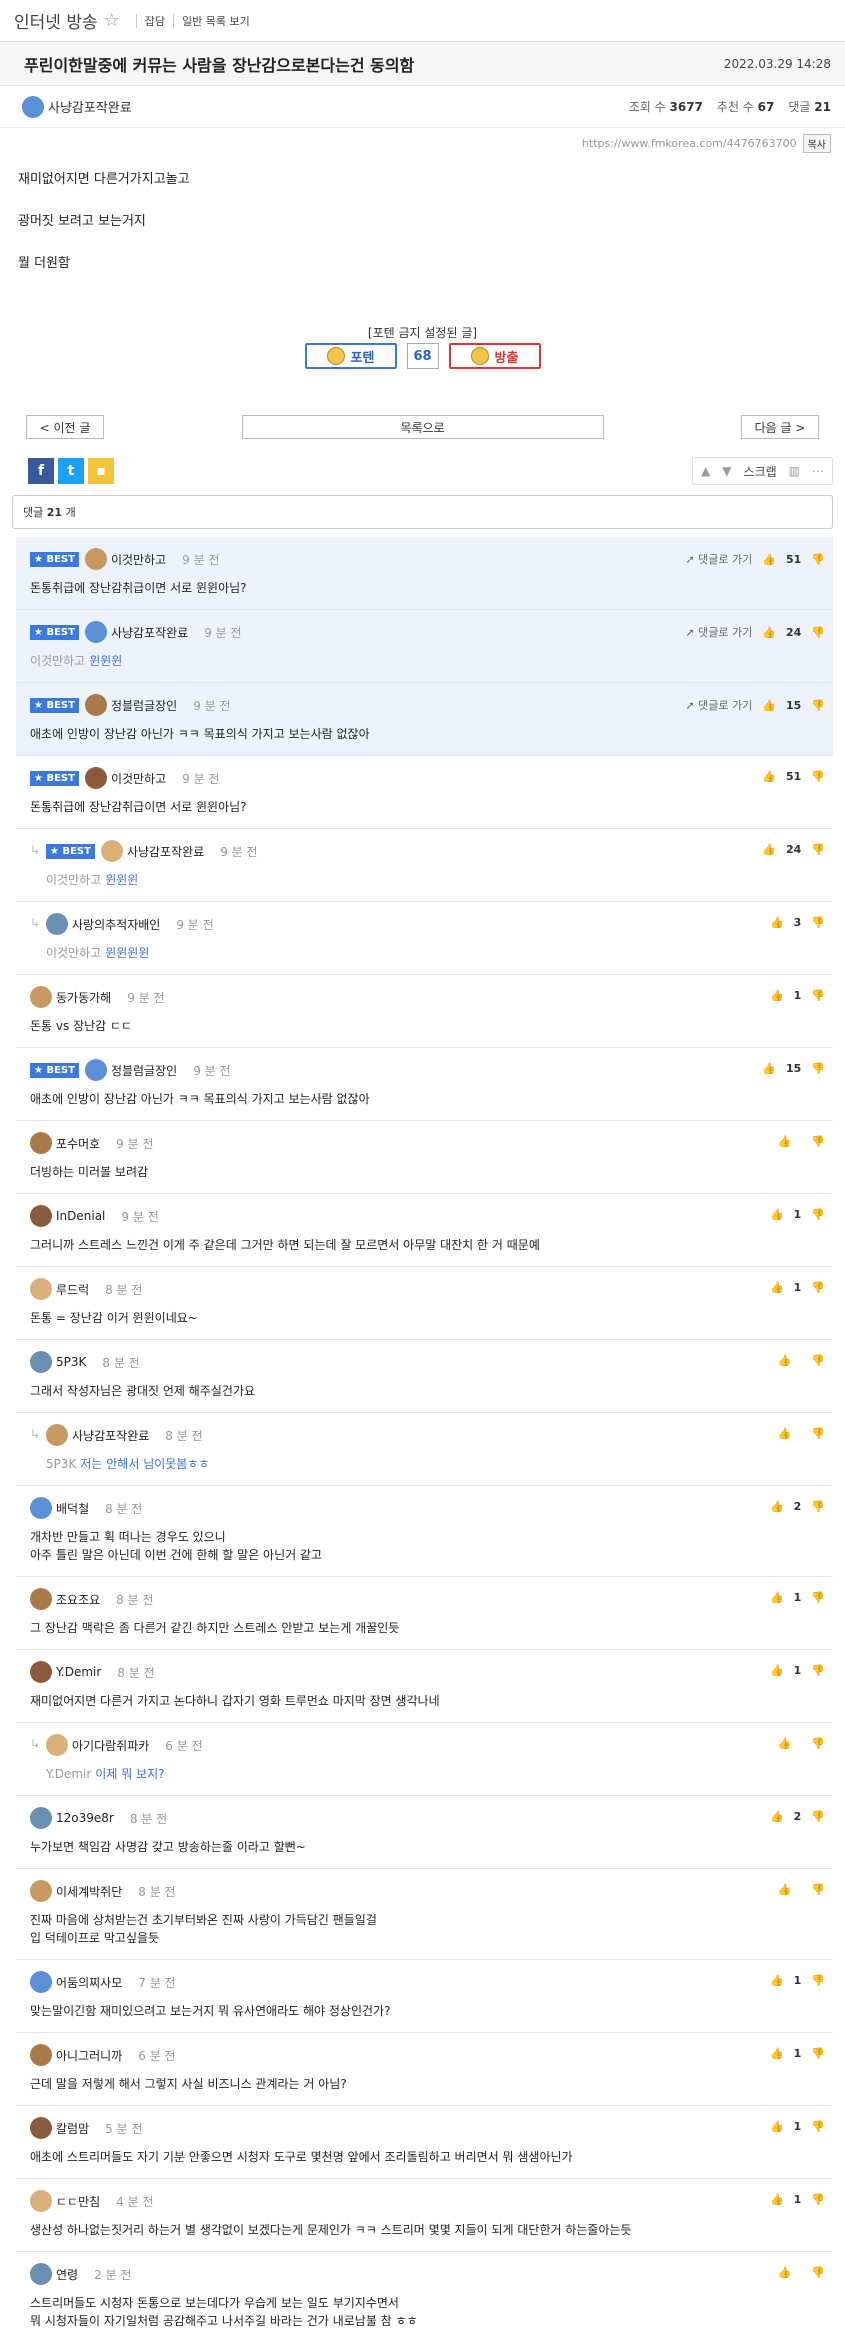 The image size is (845, 2340). Describe the element at coordinates (89, 2055) in the screenshot. I see `comment-author: 아니그러니까` at that location.